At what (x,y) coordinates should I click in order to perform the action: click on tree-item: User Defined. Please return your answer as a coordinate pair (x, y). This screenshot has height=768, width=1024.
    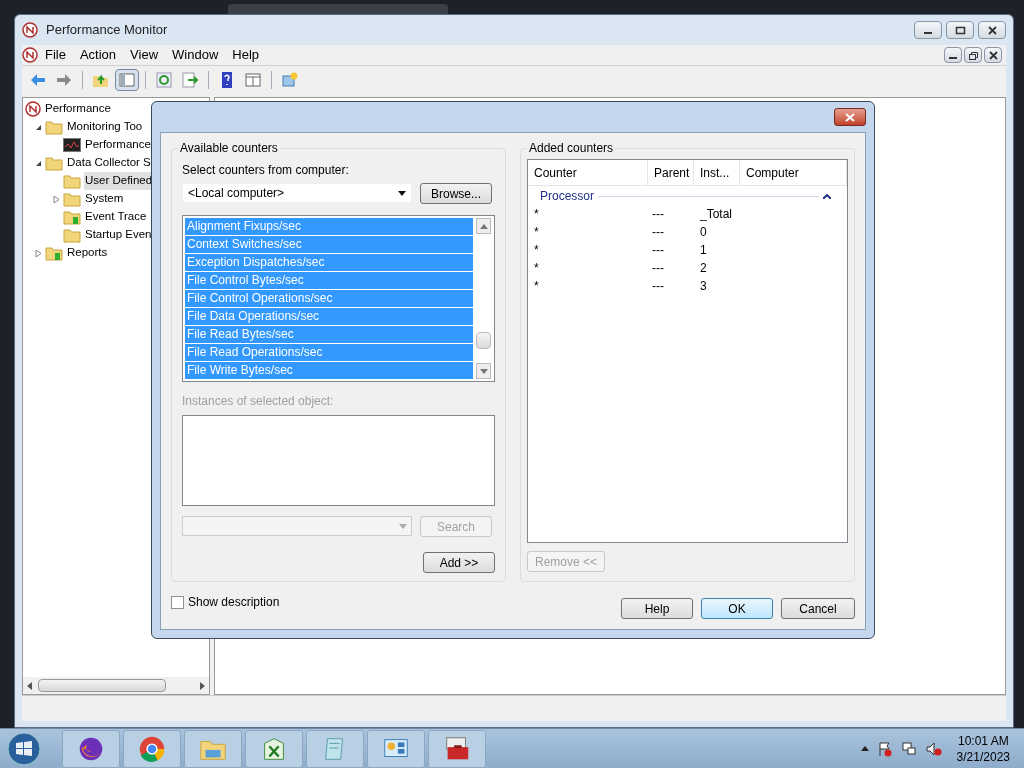
    Looking at the image, I should click on (119, 181).